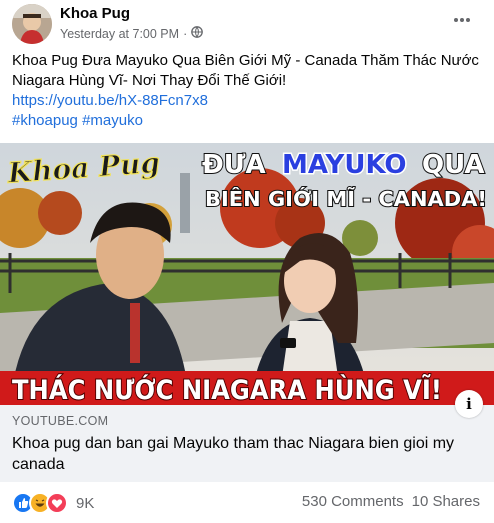 Image resolution: width=494 pixels, height=523 pixels. Describe the element at coordinates (57, 503) in the screenshot. I see `love-icon` at that location.